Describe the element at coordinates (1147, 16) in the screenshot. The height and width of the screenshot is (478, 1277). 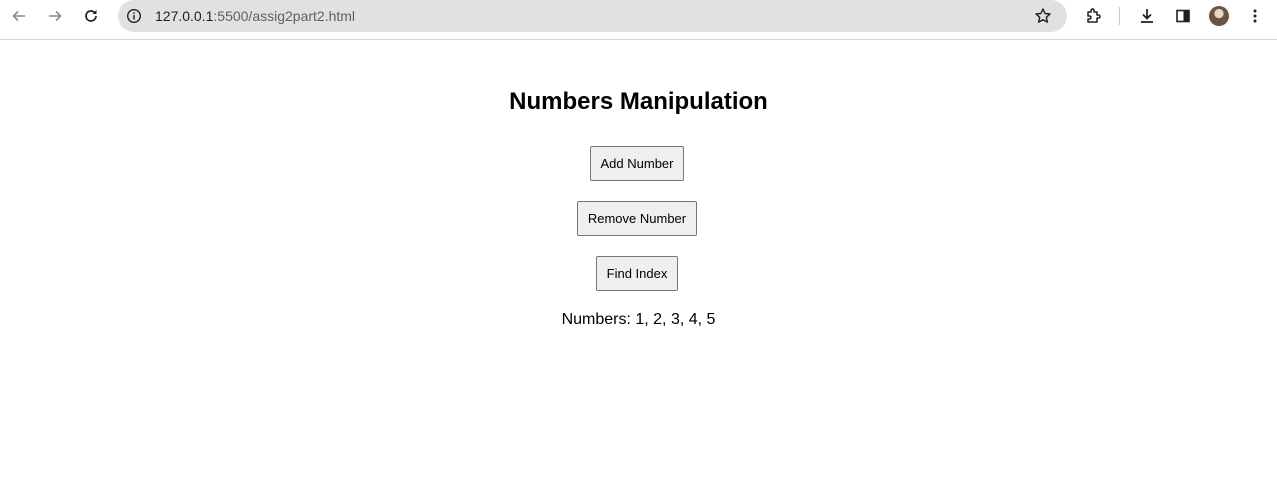
I see `download-icon` at that location.